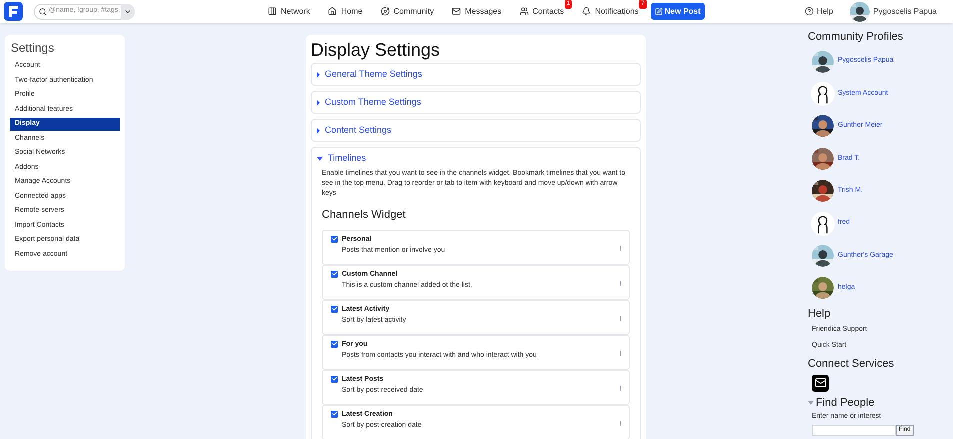 This screenshot has width=953, height=439. Describe the element at coordinates (13, 11) in the screenshot. I see `logo-icon` at that location.